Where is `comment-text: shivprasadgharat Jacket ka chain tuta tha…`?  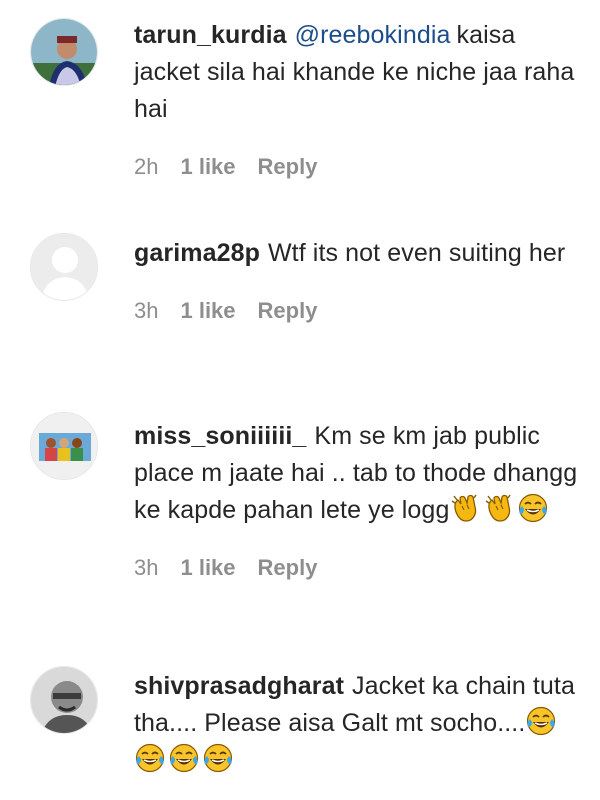
comment-text: shivprasadgharat Jacket ka chain tuta tha… is located at coordinates (357, 723).